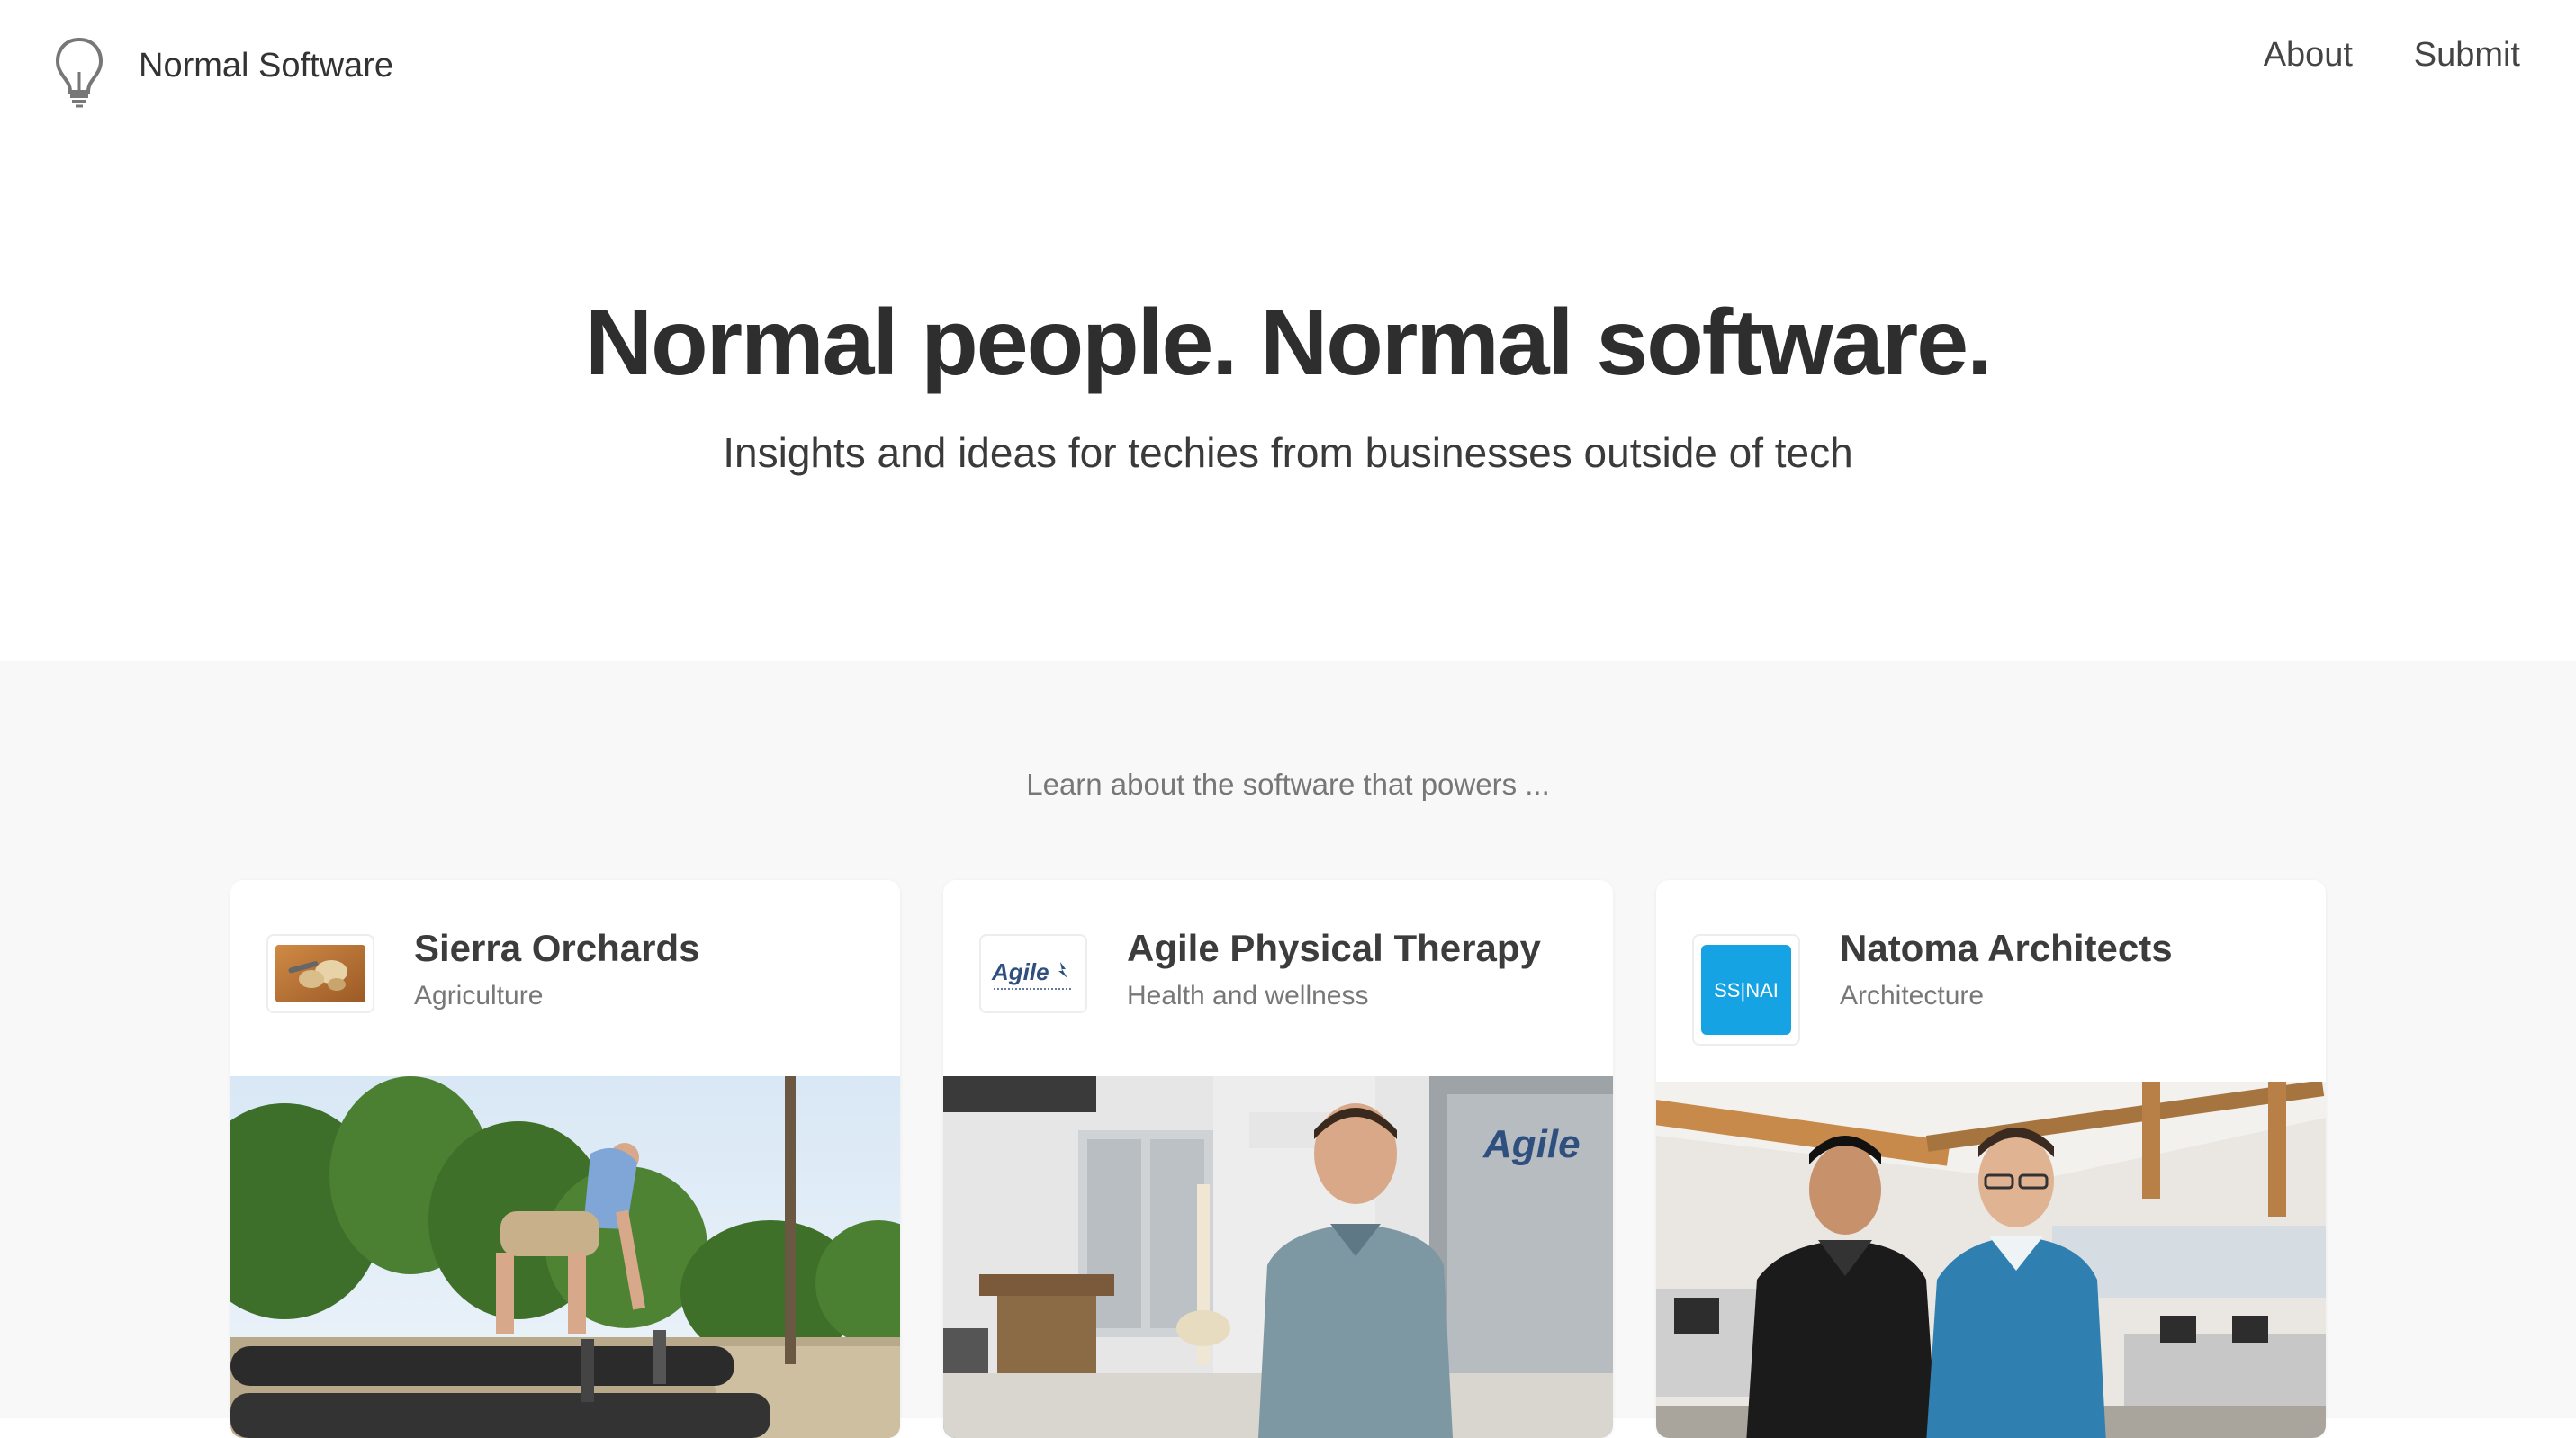 The image size is (2576, 1438). What do you see at coordinates (1289, 343) in the screenshot?
I see `hero-title: Normal people. Normal software.` at bounding box center [1289, 343].